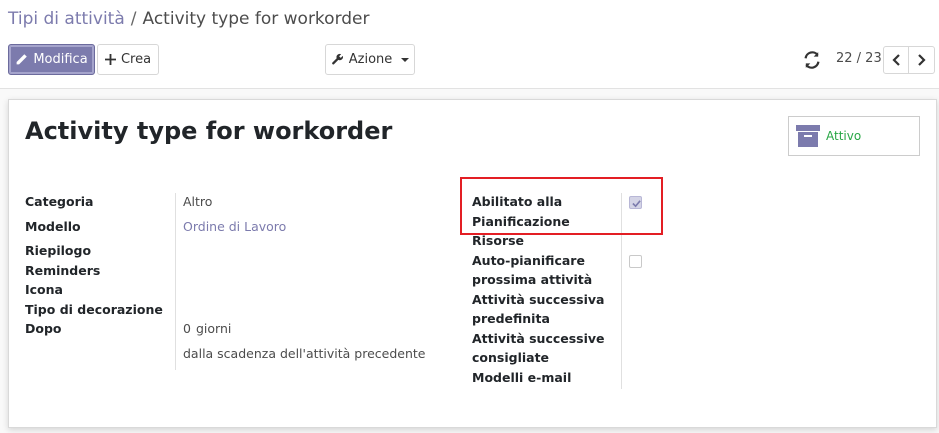 The height and width of the screenshot is (433, 939). I want to click on resources-label: Risorse, so click(498, 240).